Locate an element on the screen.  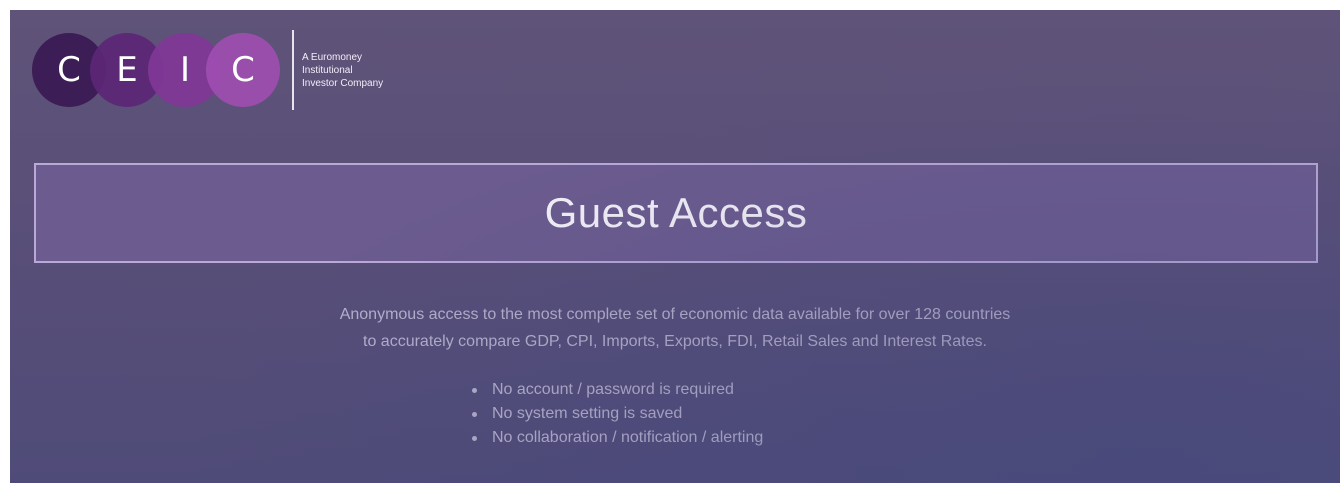
logo-tagline-line: A Euromoney is located at coordinates (332, 57).